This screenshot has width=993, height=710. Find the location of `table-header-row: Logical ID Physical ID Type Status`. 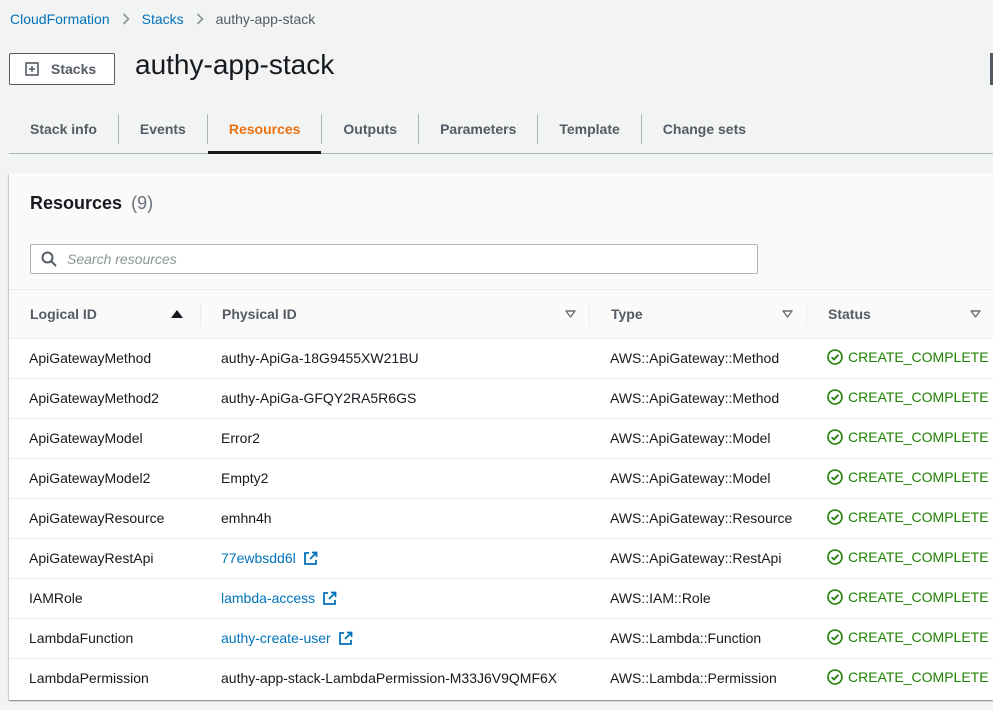

table-header-row: Logical ID Physical ID Type Status is located at coordinates (501, 314).